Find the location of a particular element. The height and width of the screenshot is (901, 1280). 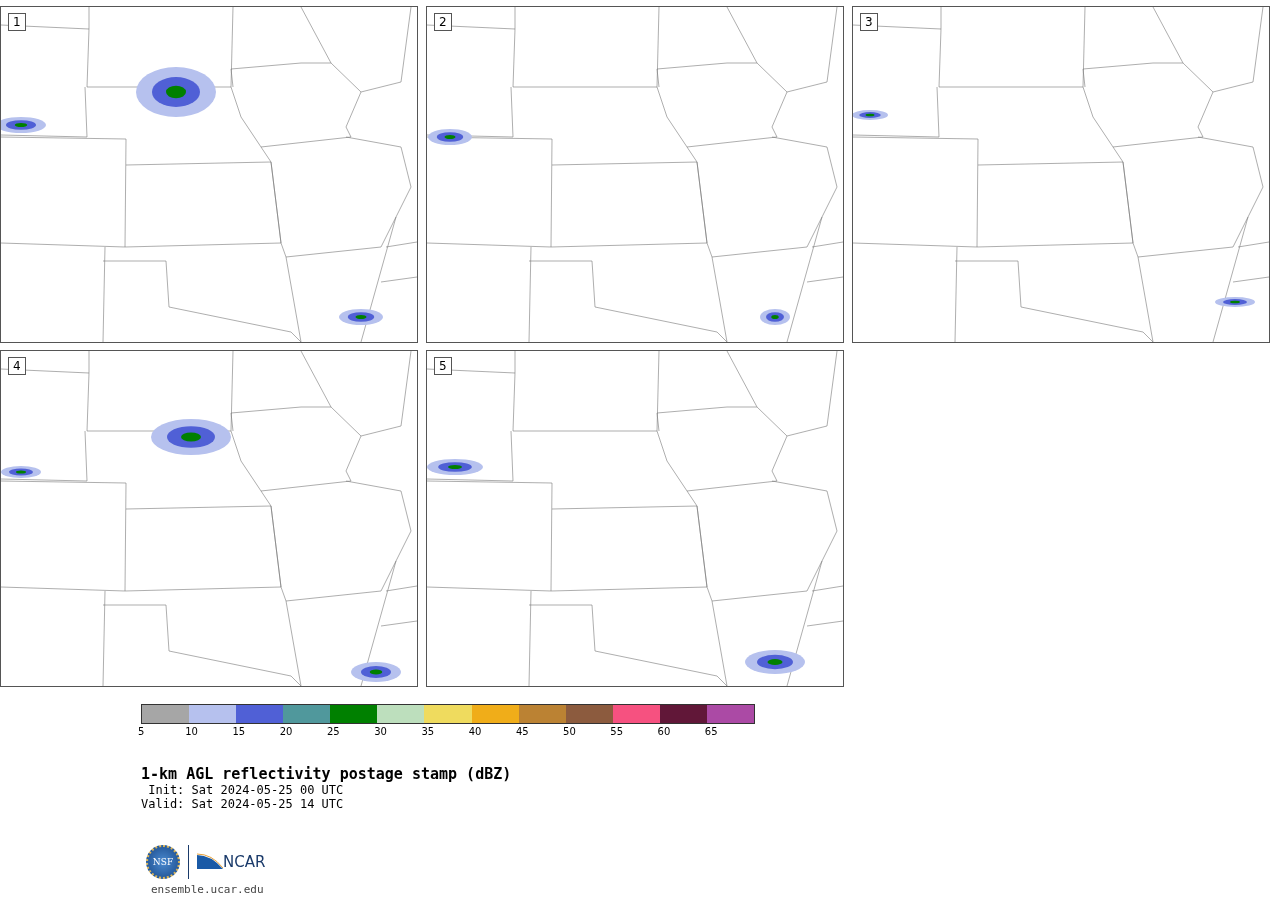

nsf-logo: NSF is located at coordinates (163, 862).